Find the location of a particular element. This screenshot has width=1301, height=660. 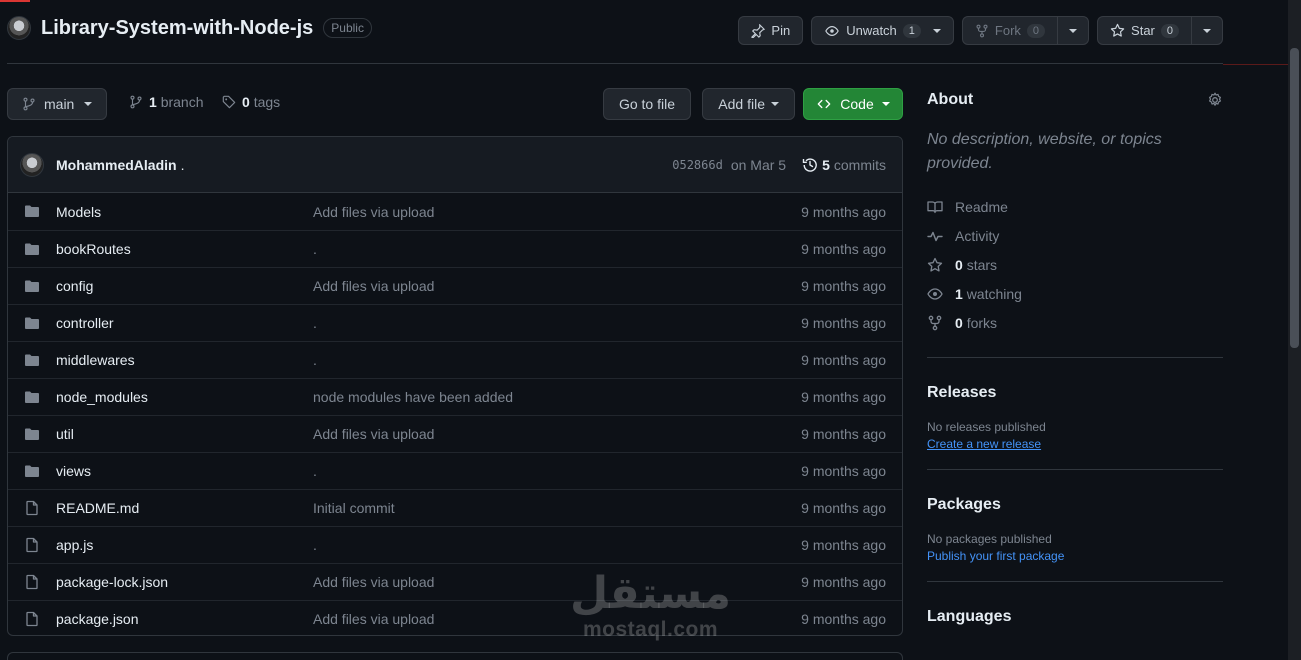

activity-link: Activity is located at coordinates (1075, 235).